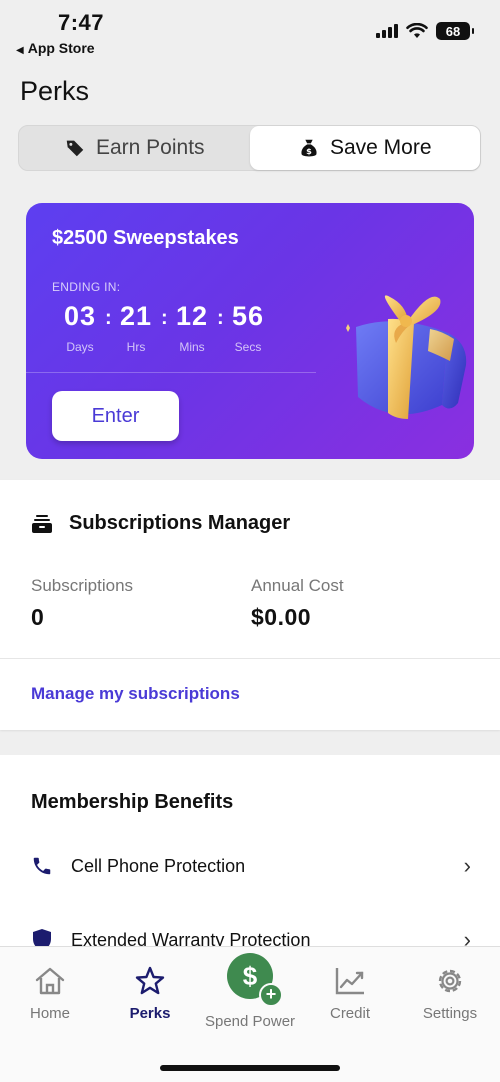 The image size is (500, 1082). I want to click on enter-button: Enter, so click(115, 416).